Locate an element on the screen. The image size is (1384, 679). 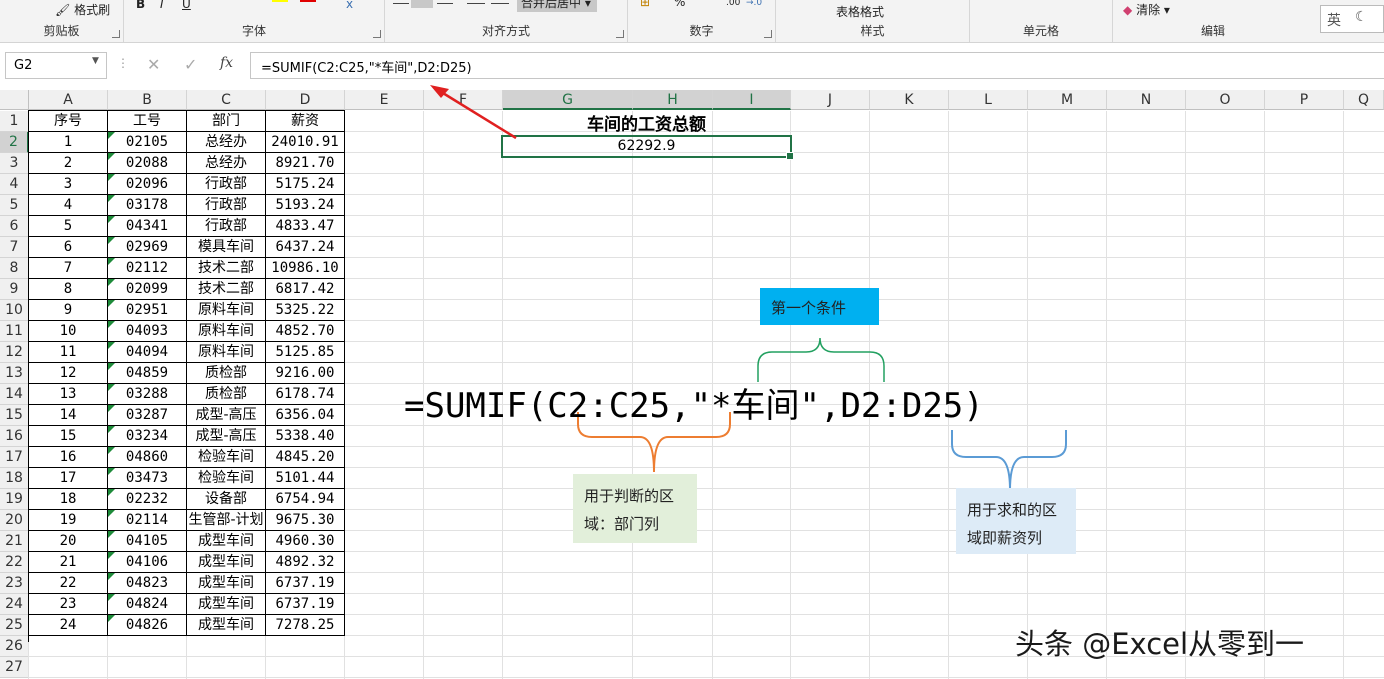
range-callout: 用于判断的区 域：部门列 is located at coordinates (635, 508).